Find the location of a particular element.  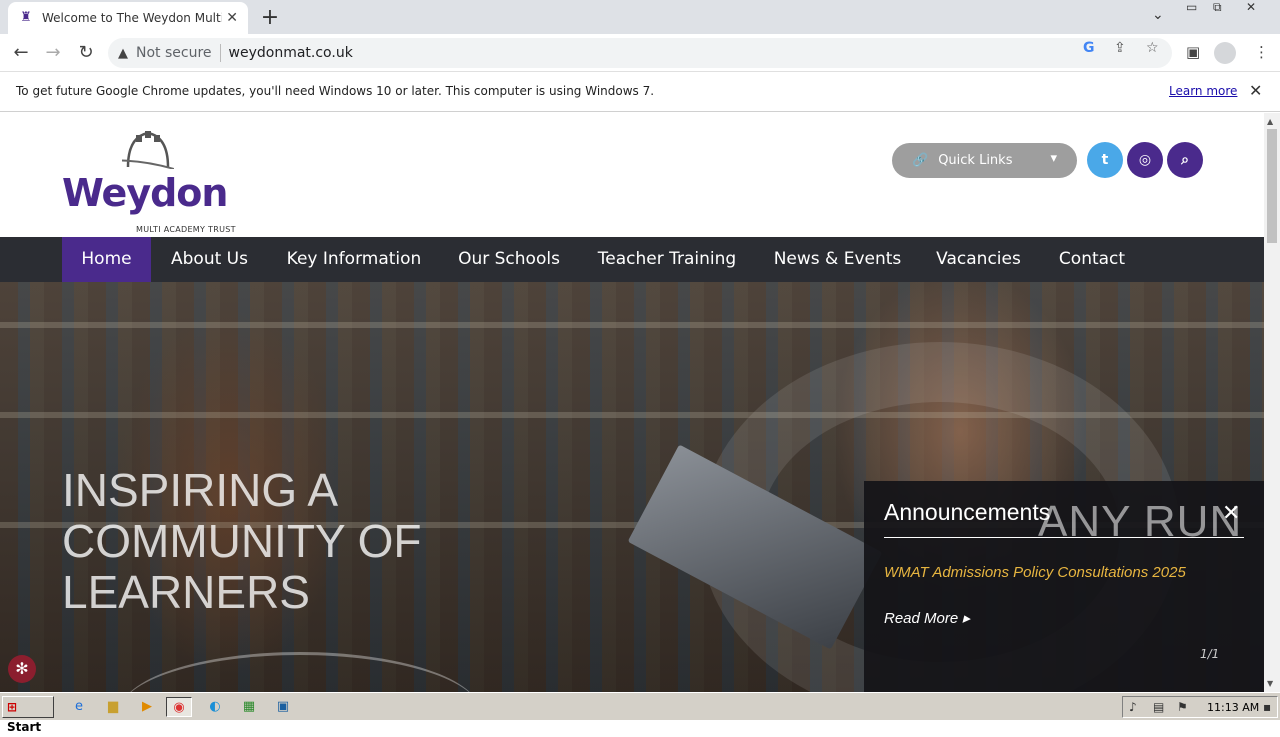

back-arrow-icon: ← is located at coordinates (21, 53).